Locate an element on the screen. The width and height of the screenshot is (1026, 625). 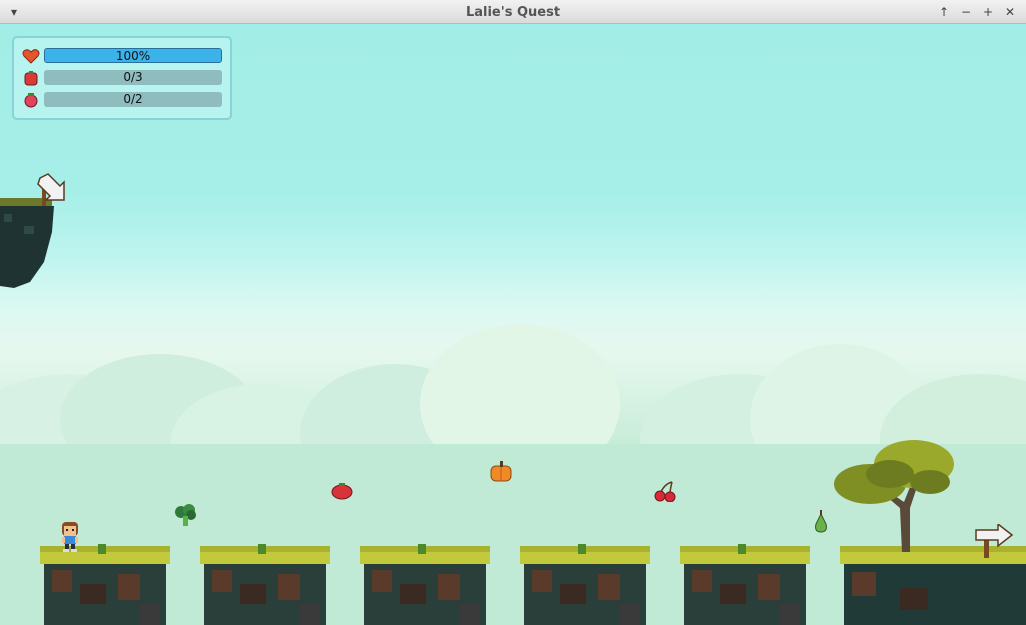
floating-island is located at coordinates (27, 243).